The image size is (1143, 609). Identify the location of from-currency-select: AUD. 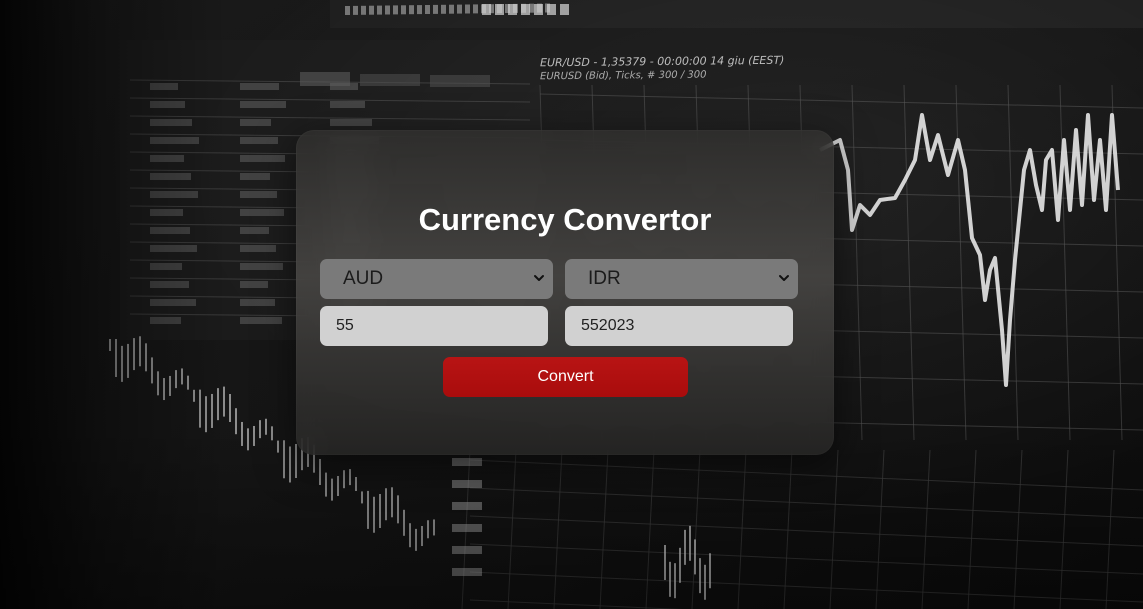
(436, 279).